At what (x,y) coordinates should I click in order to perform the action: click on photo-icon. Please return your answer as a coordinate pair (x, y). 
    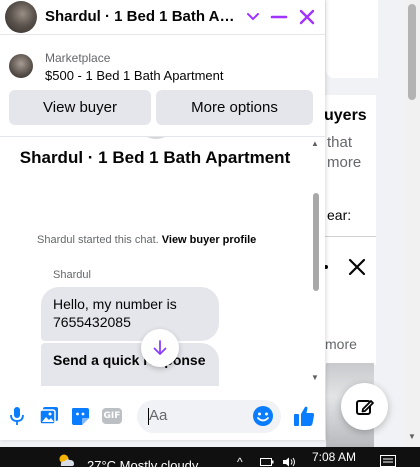
    Looking at the image, I should click on (49, 416).